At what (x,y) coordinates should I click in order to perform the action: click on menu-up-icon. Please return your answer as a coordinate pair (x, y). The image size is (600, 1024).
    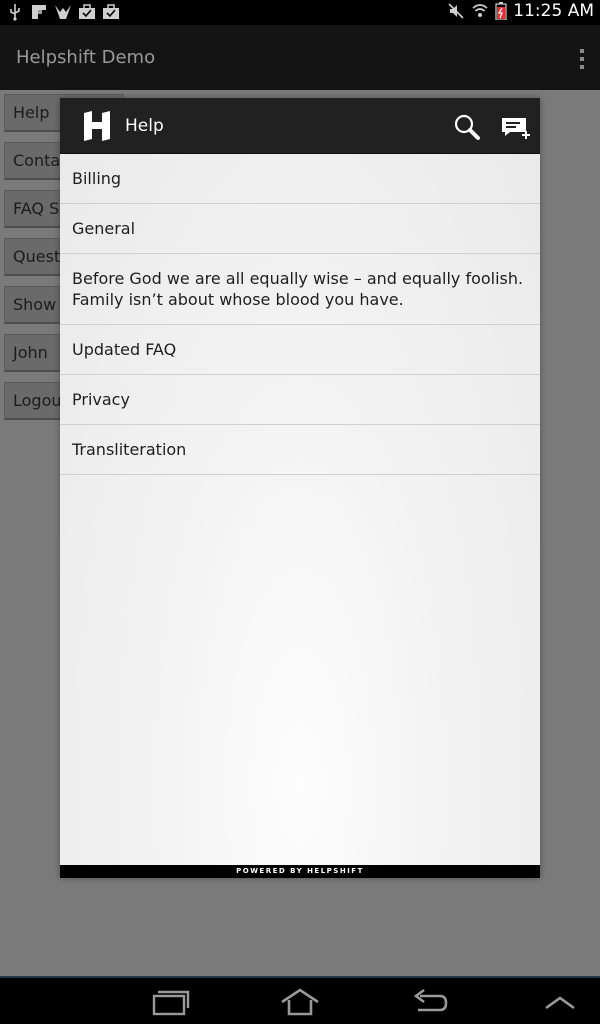
    Looking at the image, I should click on (560, 1002).